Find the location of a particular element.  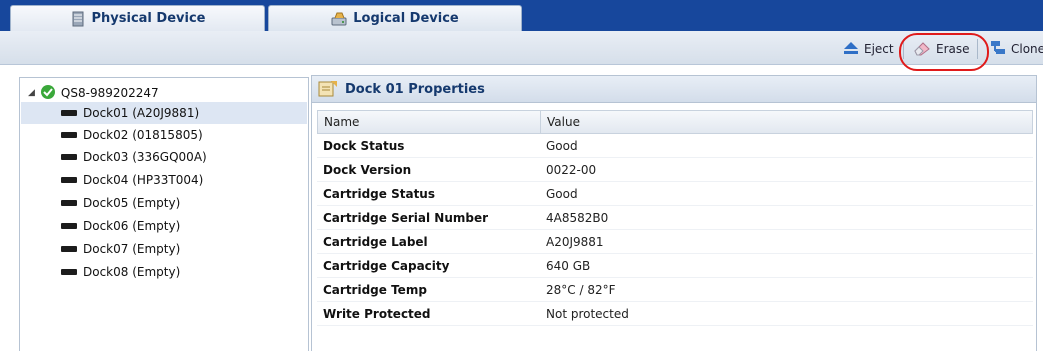

tree-item-label: Dock04 (HP33T004) is located at coordinates (143, 180).